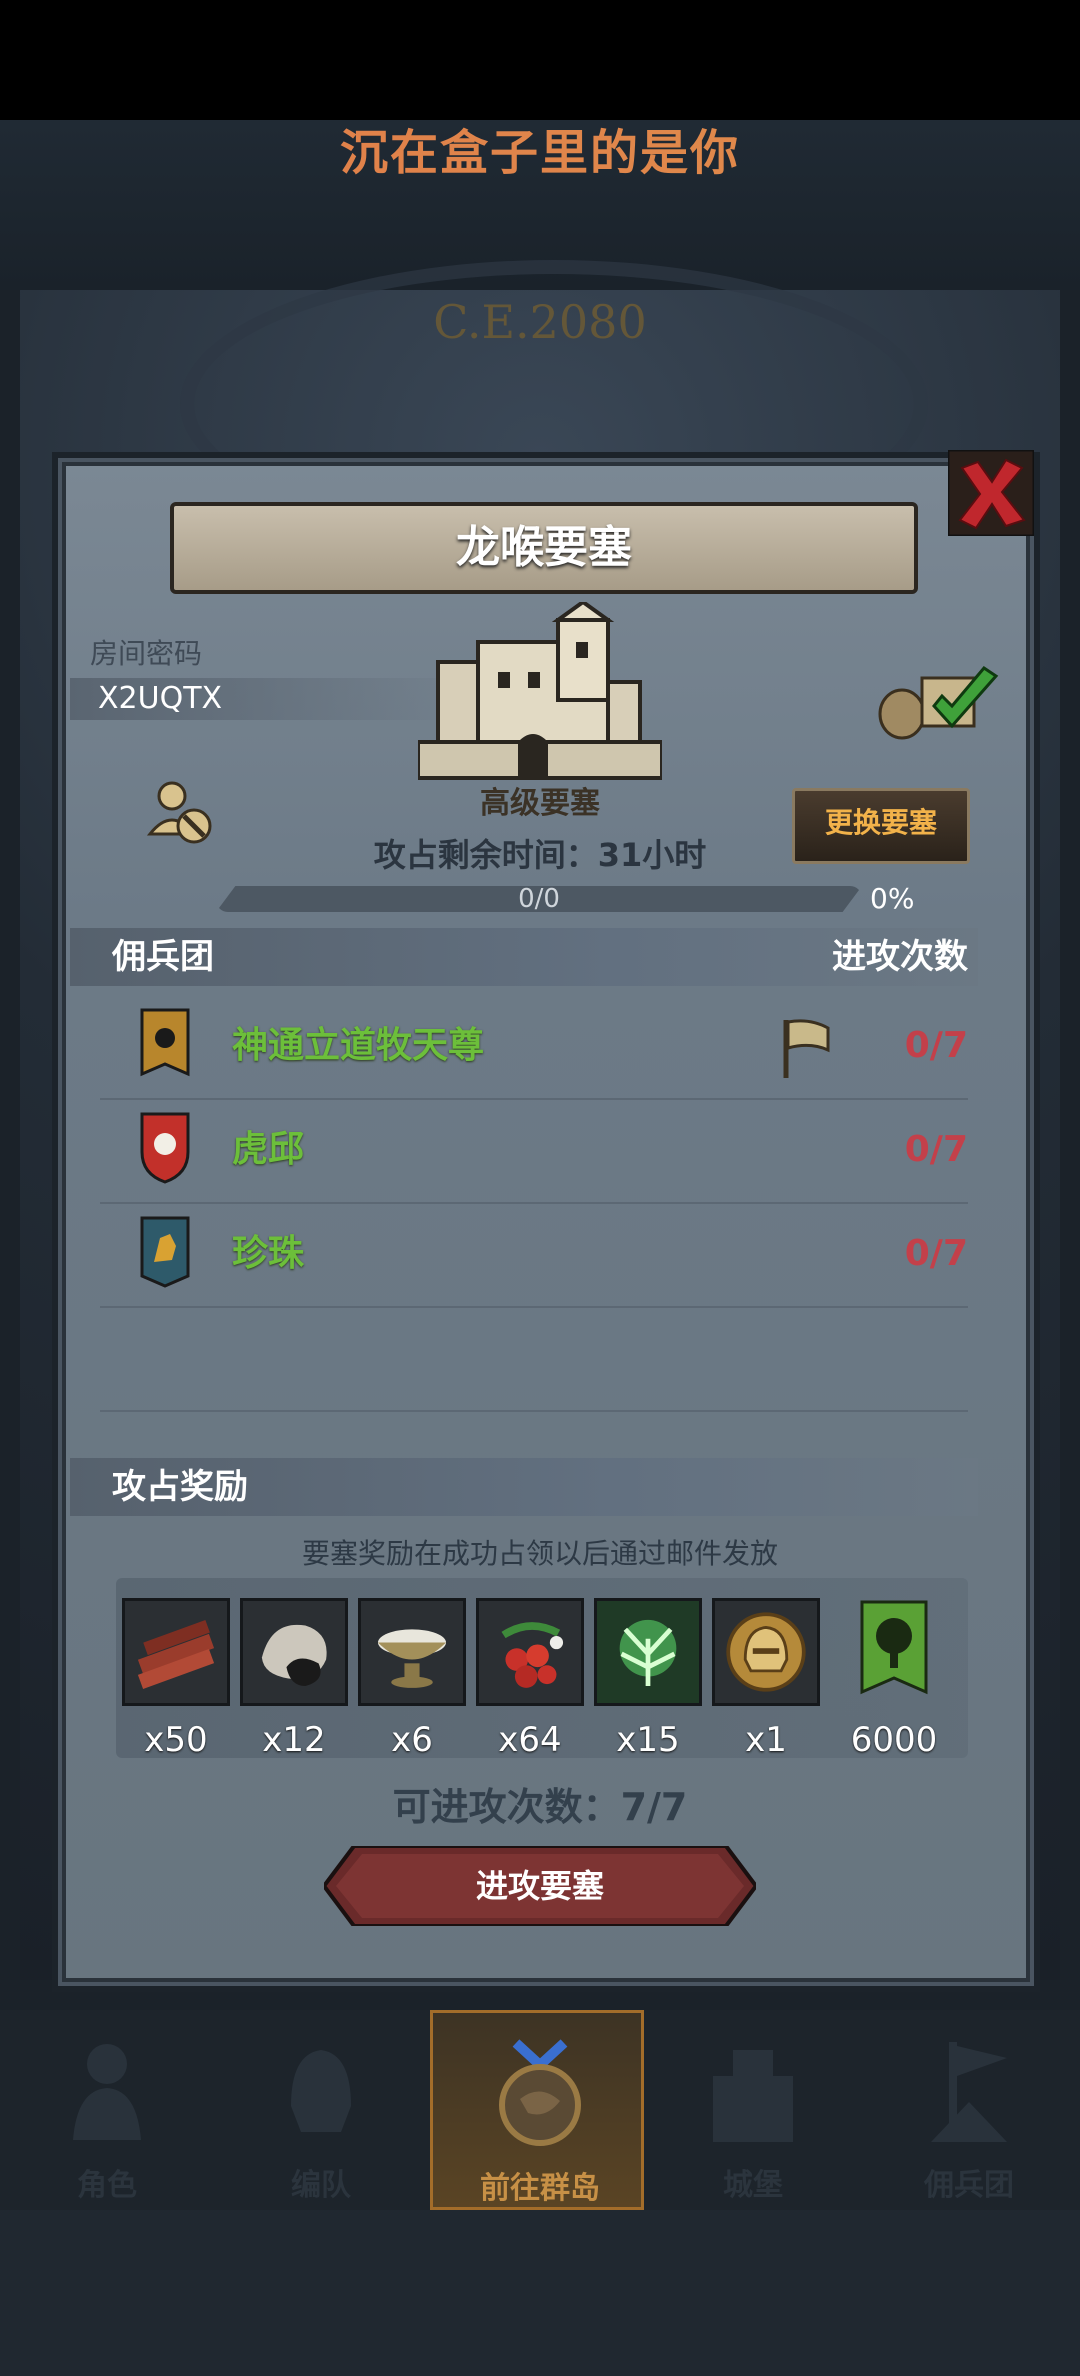 This screenshot has height=2376, width=1080. I want to click on status-bar, so click(540, 60).